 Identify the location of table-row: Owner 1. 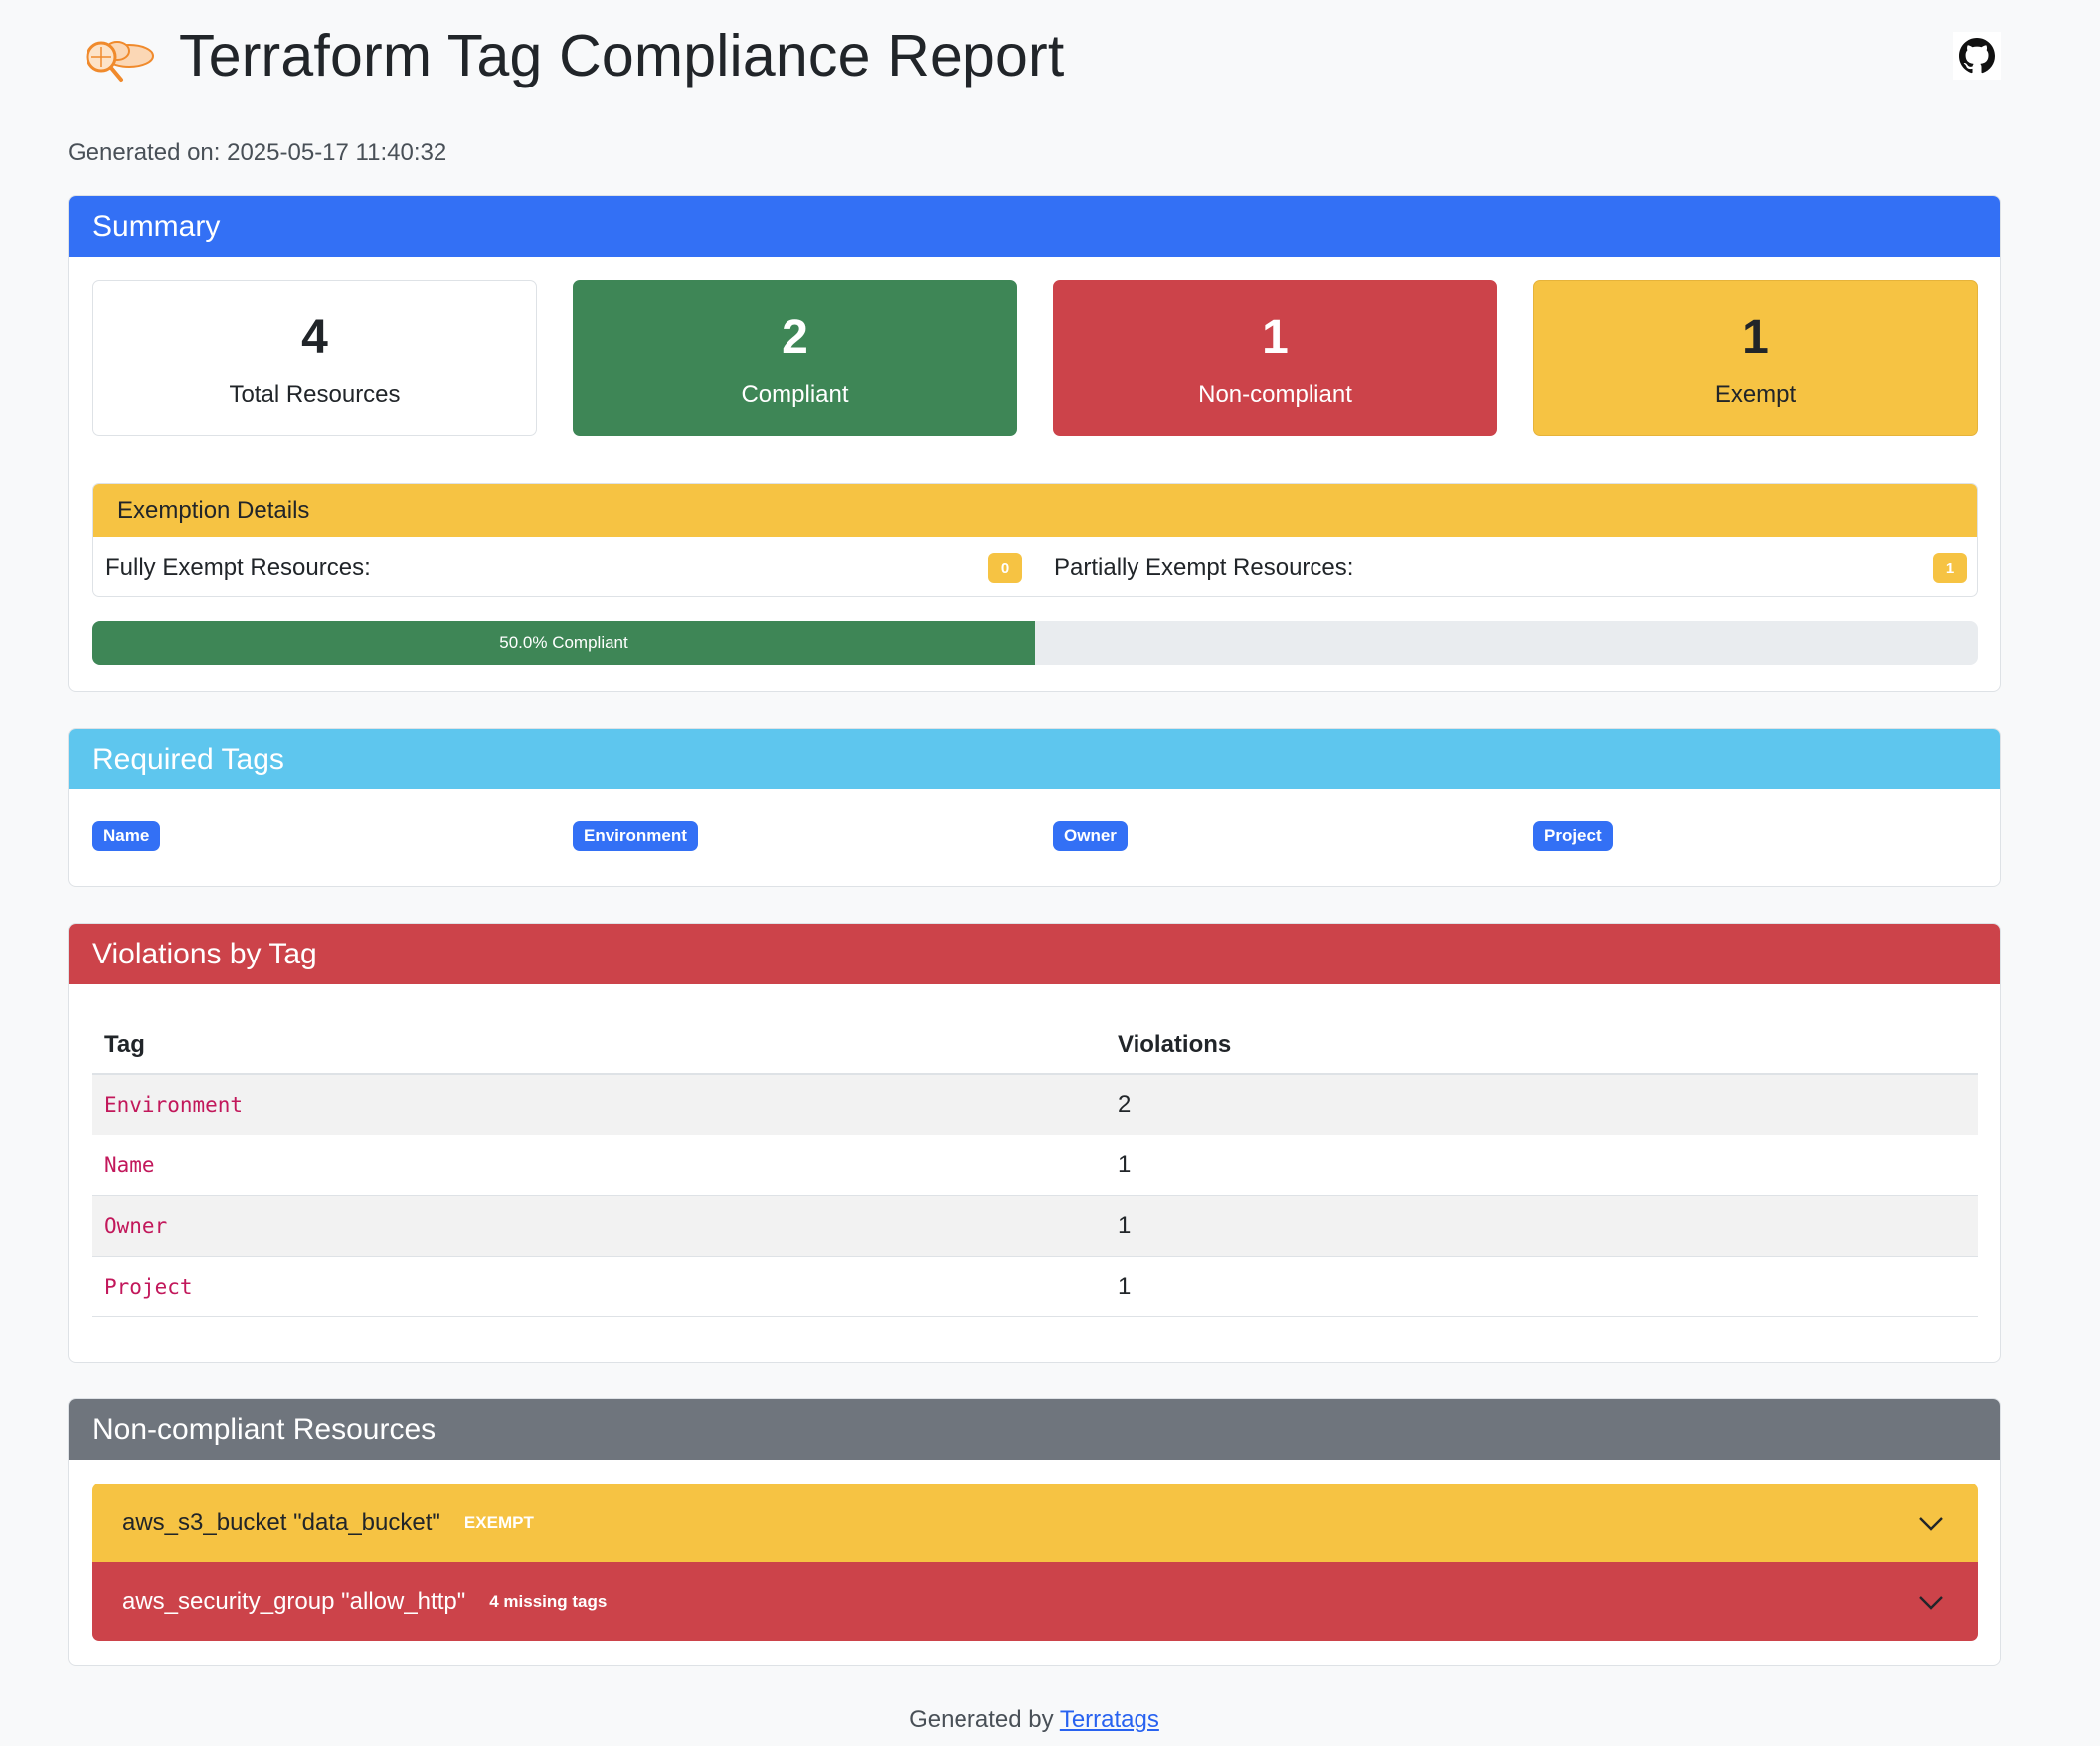
(1035, 1226).